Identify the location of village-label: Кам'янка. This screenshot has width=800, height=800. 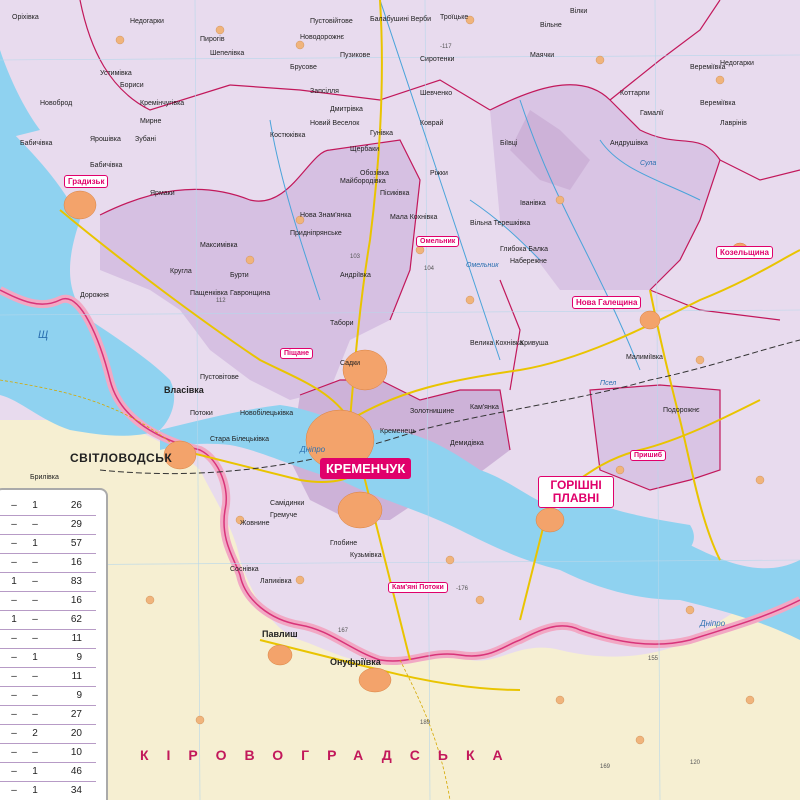
(484, 407).